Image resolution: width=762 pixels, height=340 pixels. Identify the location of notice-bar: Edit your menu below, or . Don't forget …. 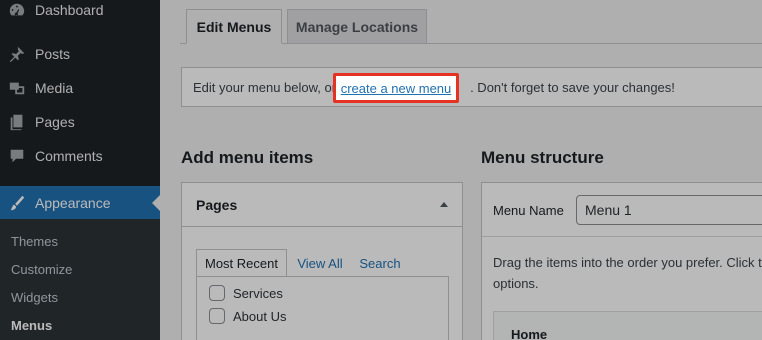
(471, 87).